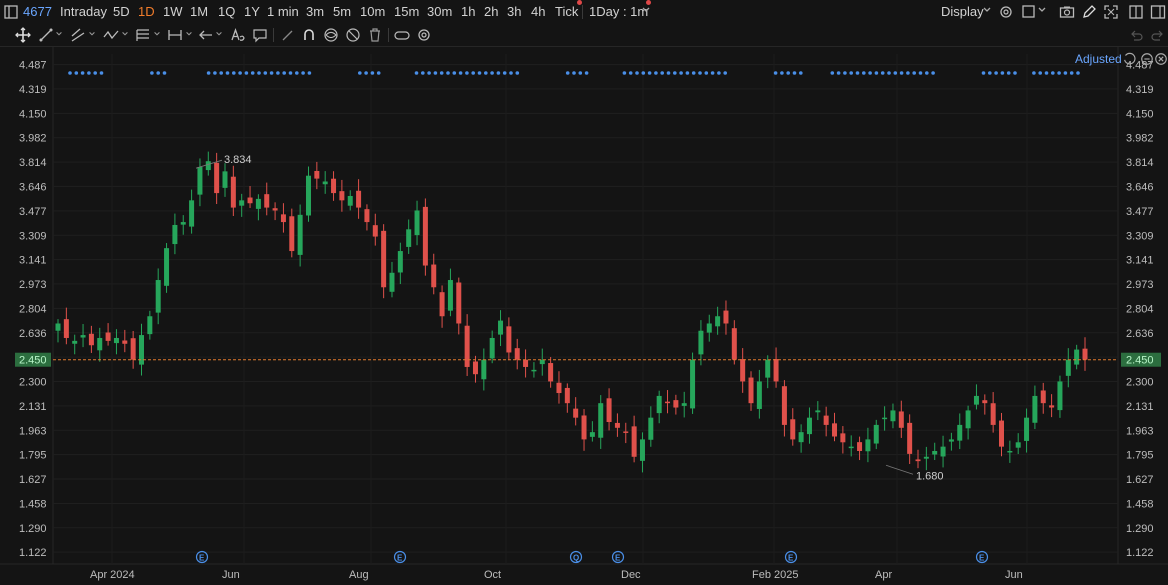 Image resolution: width=1168 pixels, height=585 pixels. Describe the element at coordinates (342, 12) in the screenshot. I see `interval-5m: 5m` at that location.